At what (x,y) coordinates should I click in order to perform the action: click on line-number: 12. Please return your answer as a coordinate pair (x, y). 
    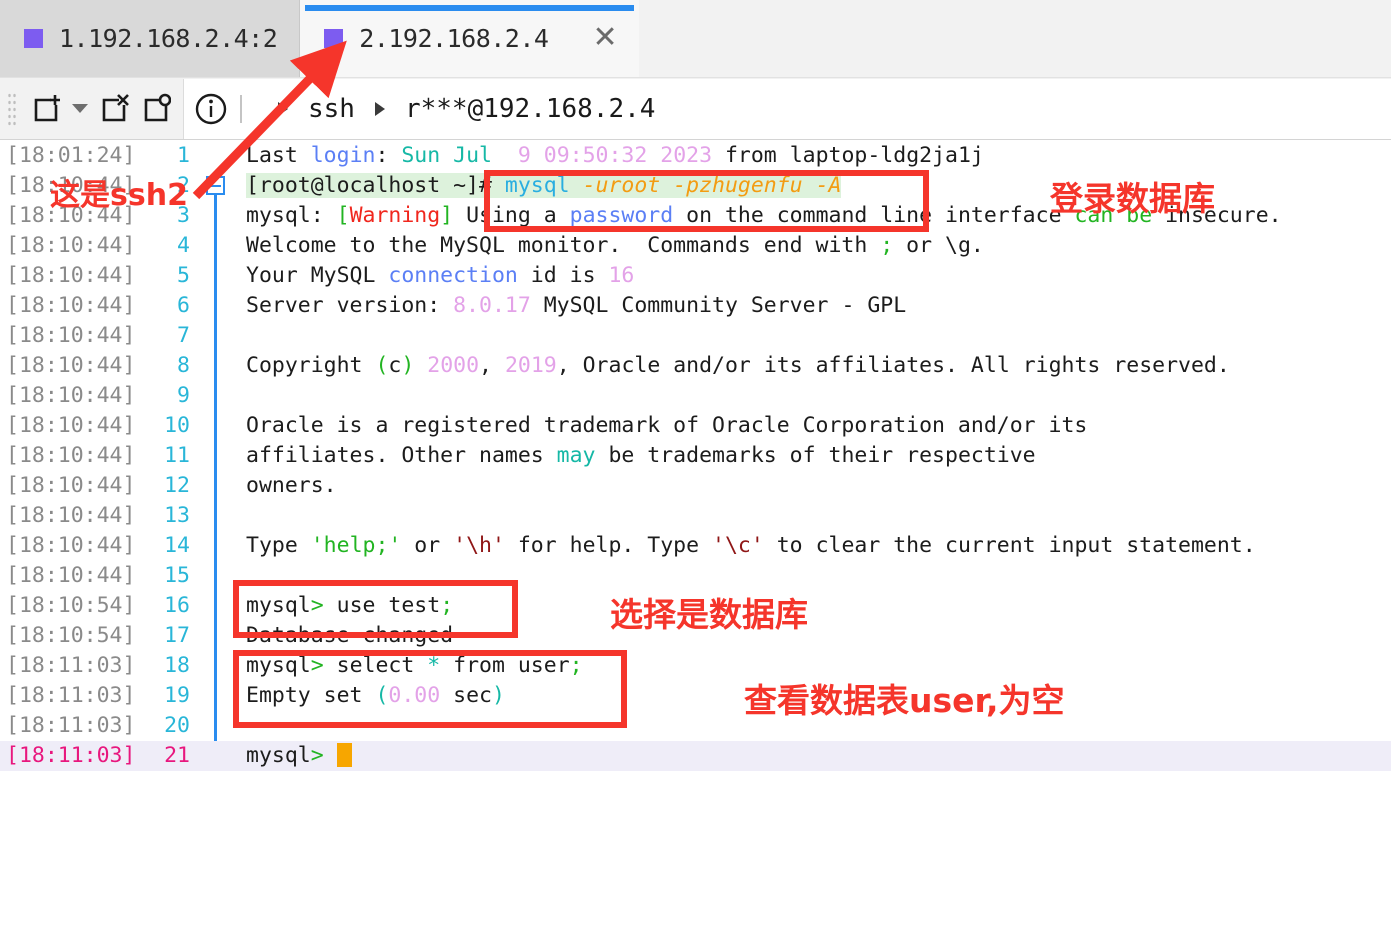
    Looking at the image, I should click on (177, 485).